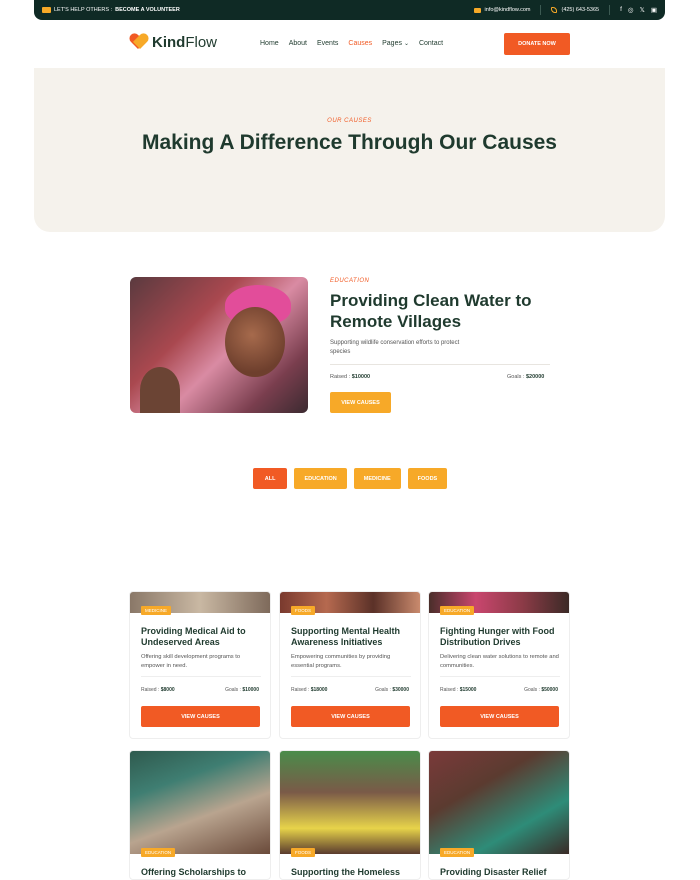 Image resolution: width=700 pixels, height=880 pixels. Describe the element at coordinates (458, 690) in the screenshot. I see `card-raised: Raised : $15000` at that location.